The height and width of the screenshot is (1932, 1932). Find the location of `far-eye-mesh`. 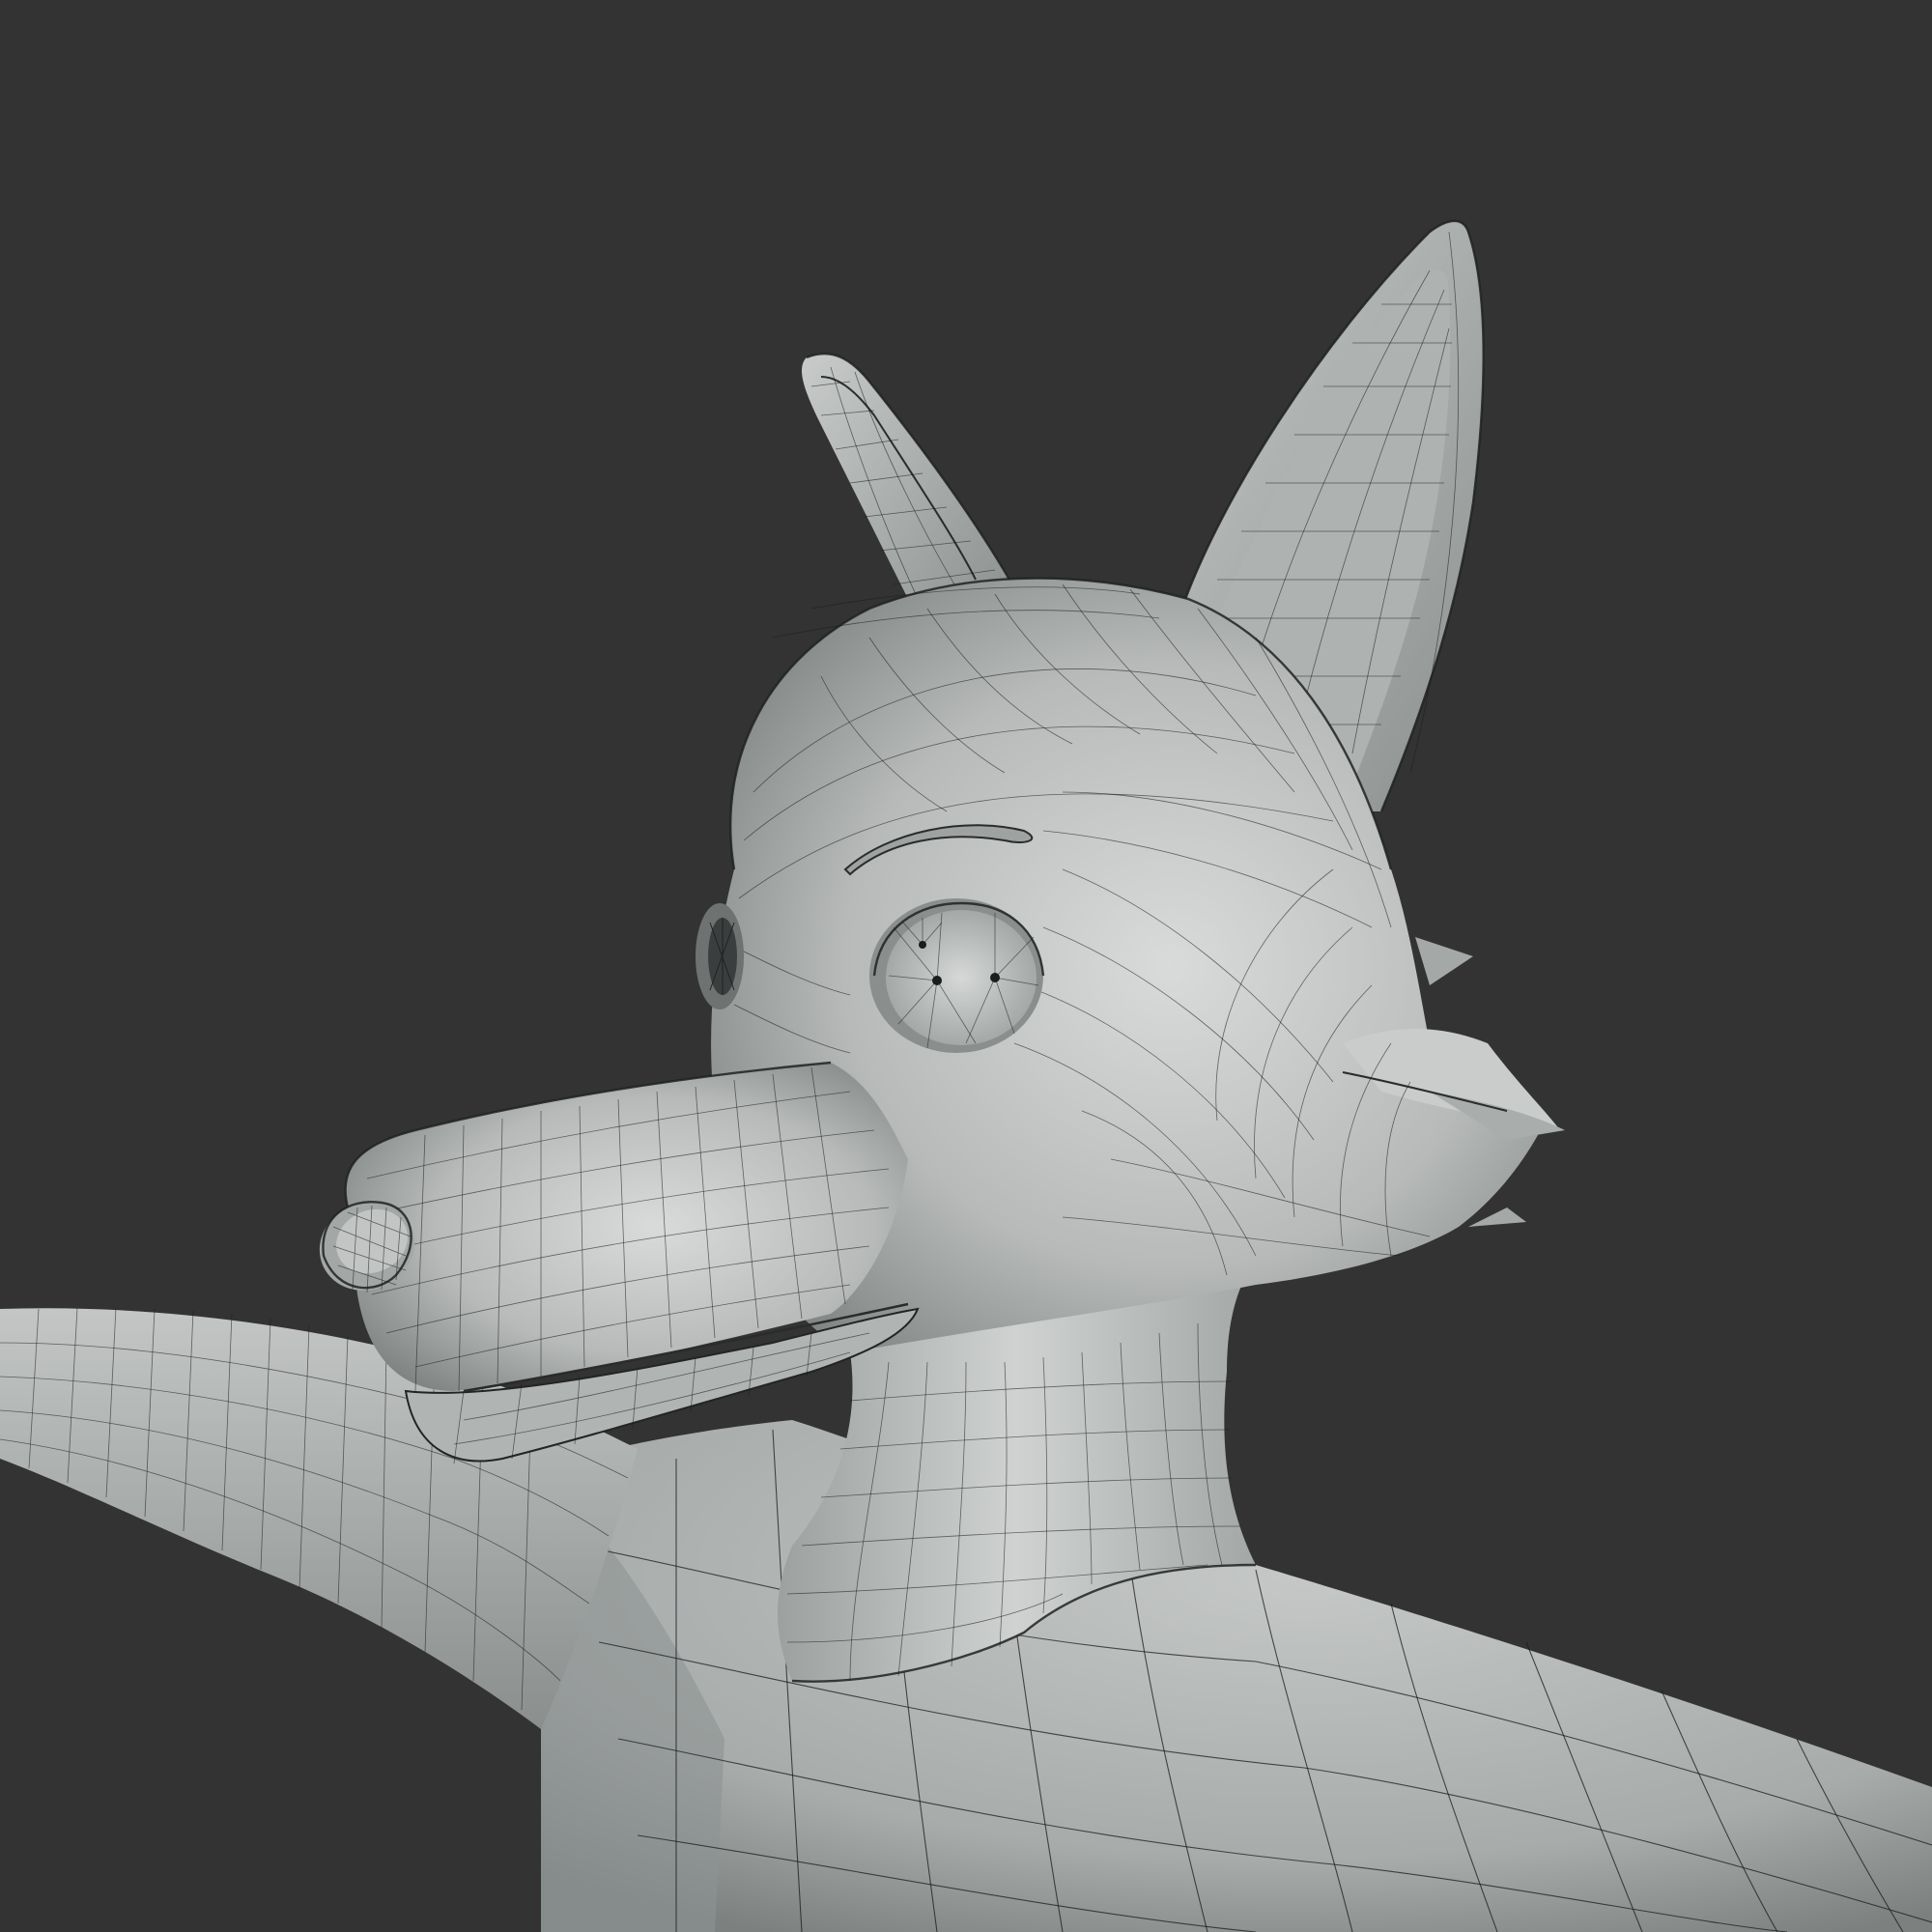

far-eye-mesh is located at coordinates (720, 956).